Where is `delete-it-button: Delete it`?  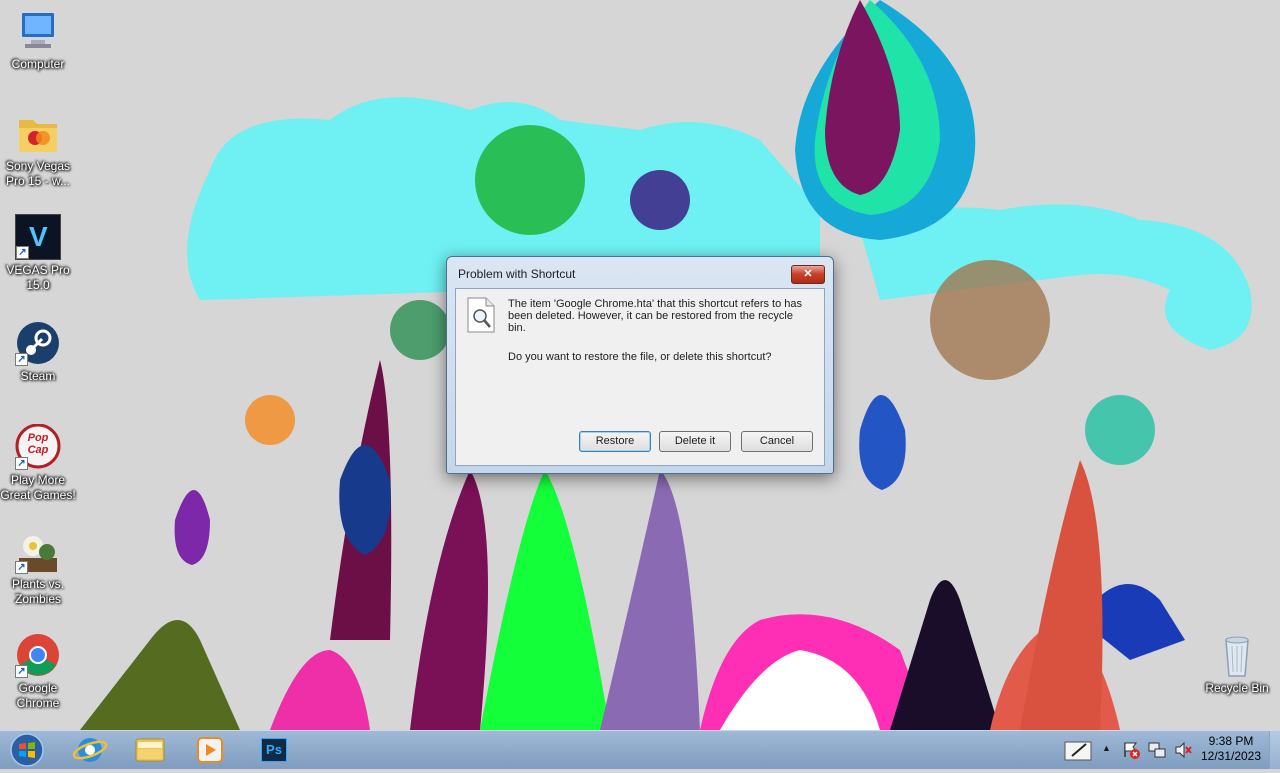
delete-it-button: Delete it is located at coordinates (695, 441).